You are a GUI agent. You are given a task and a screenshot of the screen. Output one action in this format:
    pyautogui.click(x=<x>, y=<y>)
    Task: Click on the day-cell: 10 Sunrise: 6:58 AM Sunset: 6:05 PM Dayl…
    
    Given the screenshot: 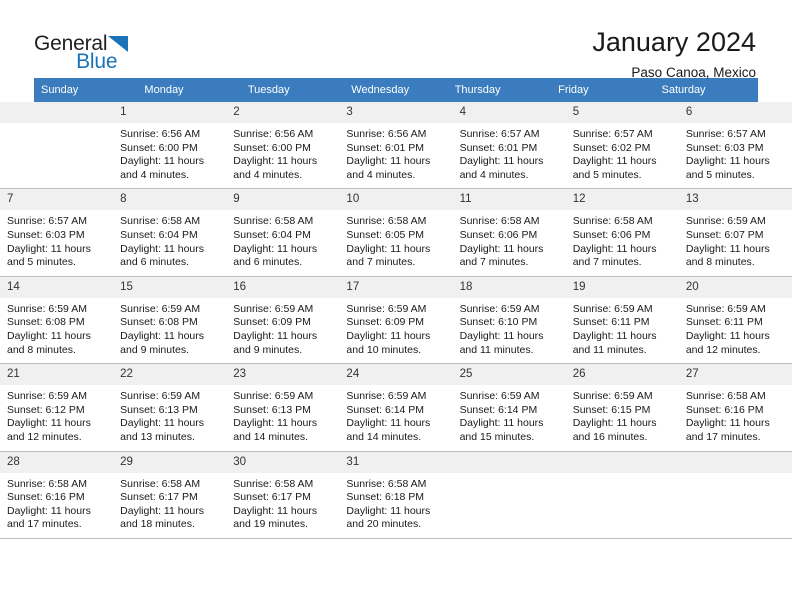 What is the action you would take?
    pyautogui.click(x=396, y=232)
    